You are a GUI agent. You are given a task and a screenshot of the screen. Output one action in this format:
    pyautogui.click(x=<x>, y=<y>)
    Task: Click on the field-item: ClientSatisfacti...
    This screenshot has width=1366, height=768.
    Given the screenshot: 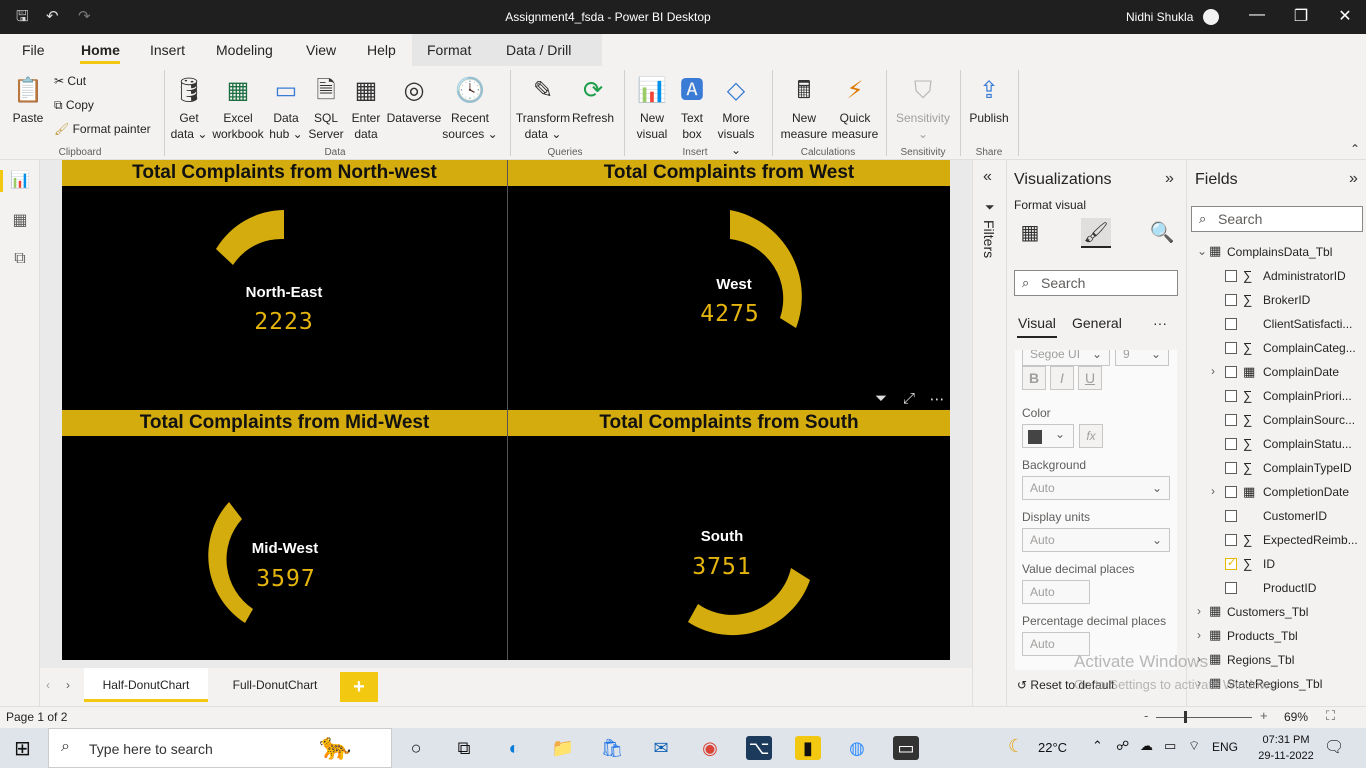 What is the action you would take?
    pyautogui.click(x=1272, y=324)
    